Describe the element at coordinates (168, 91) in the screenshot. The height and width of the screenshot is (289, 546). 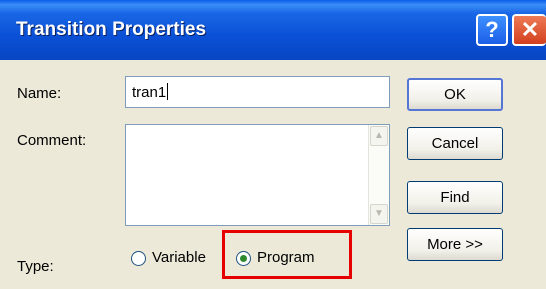
I see `text-caret` at that location.